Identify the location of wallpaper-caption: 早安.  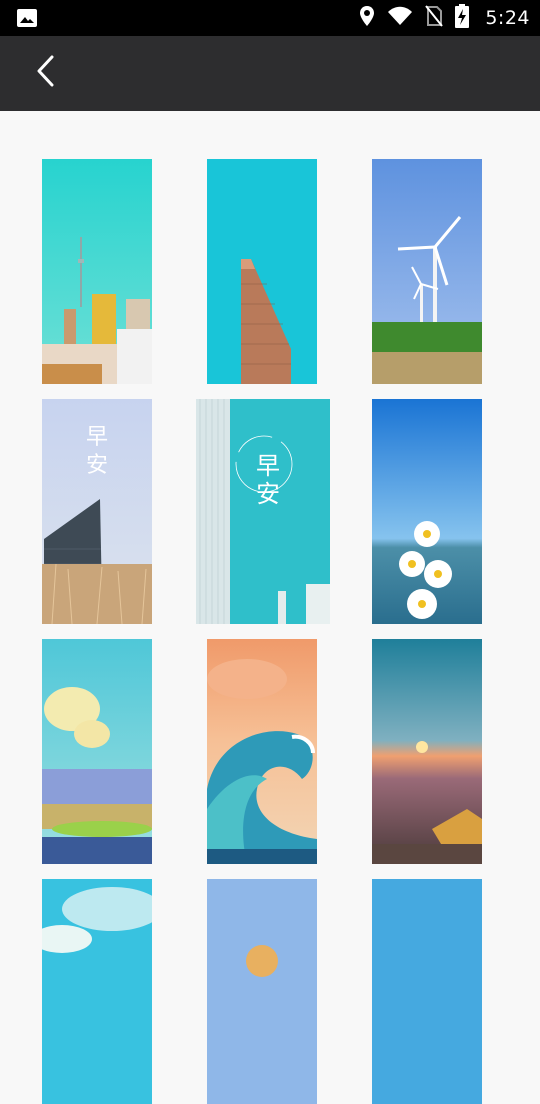
(268, 480).